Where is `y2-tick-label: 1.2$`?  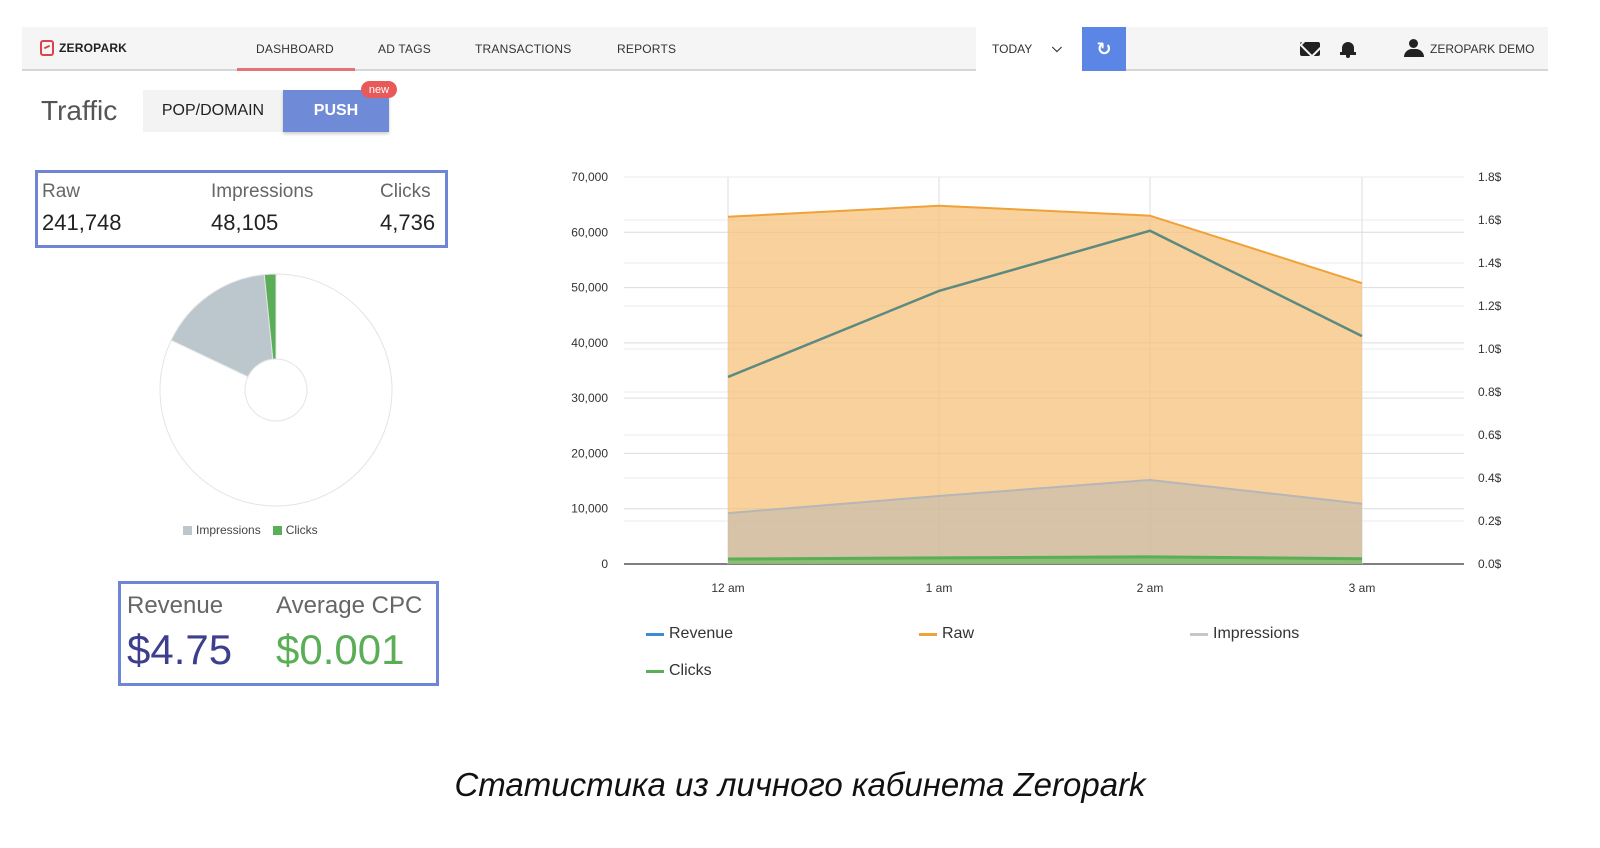 y2-tick-label: 1.2$ is located at coordinates (1490, 306).